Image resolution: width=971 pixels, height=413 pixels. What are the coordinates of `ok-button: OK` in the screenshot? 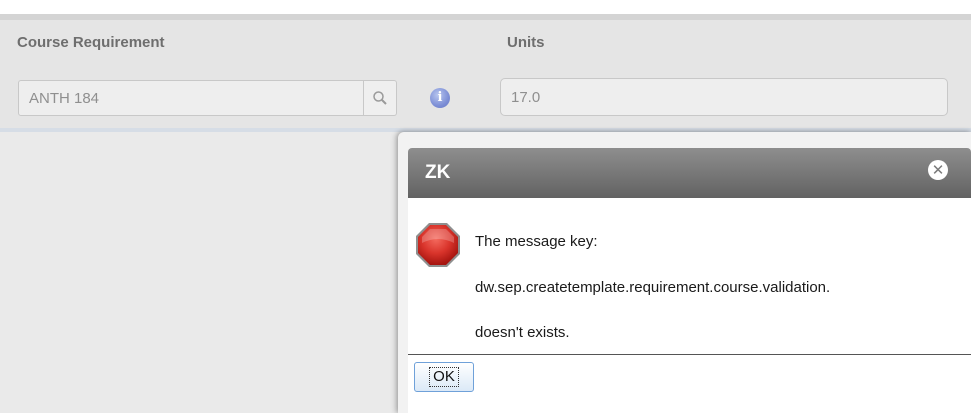 It's located at (444, 377).